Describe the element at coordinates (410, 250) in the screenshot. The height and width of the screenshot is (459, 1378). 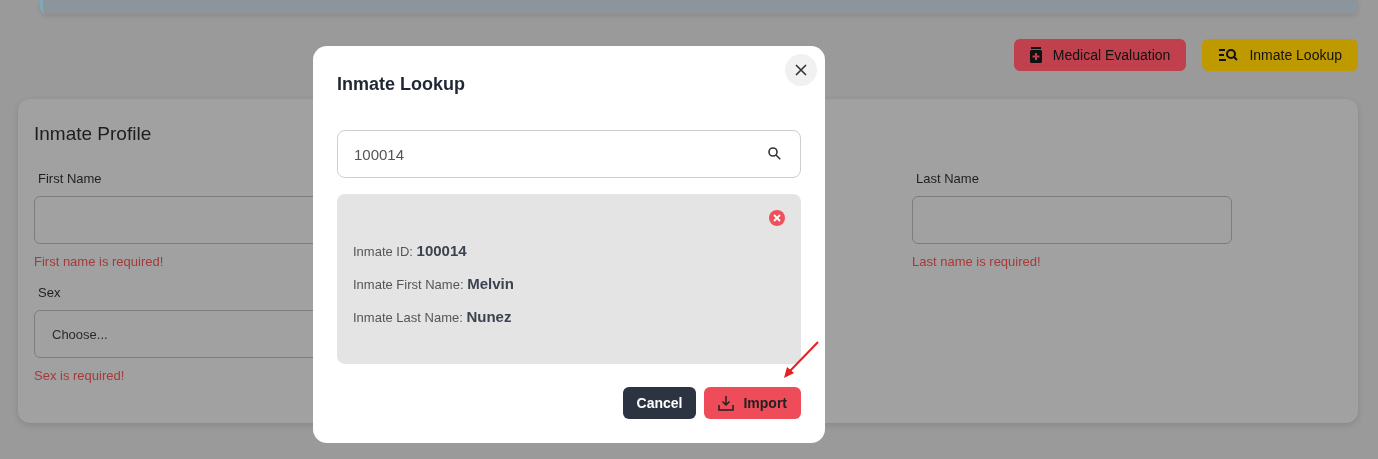
I see `result-line: Inmate ID: 100014` at that location.